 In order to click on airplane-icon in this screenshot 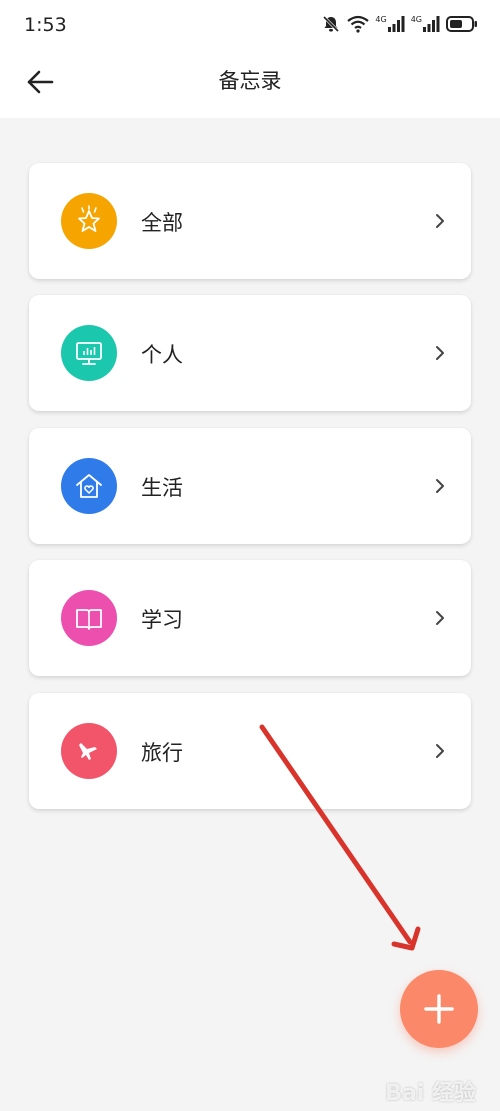, I will do `click(88, 751)`.